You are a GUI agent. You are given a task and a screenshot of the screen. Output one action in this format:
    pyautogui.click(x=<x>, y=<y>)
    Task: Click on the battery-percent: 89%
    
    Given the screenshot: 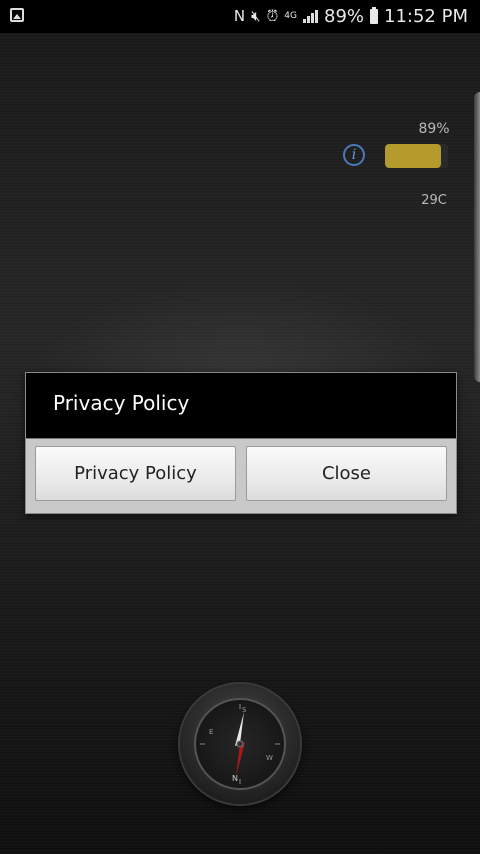 What is the action you would take?
    pyautogui.click(x=344, y=16)
    